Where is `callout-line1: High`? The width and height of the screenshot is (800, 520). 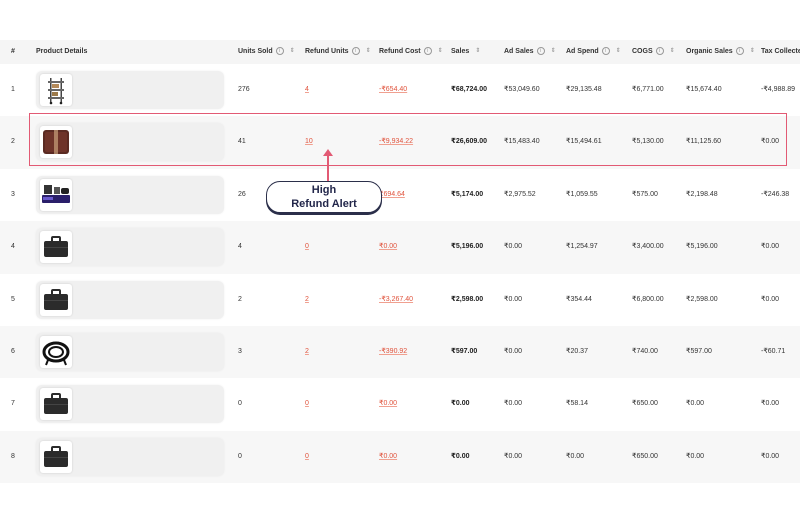 callout-line1: High is located at coordinates (324, 190).